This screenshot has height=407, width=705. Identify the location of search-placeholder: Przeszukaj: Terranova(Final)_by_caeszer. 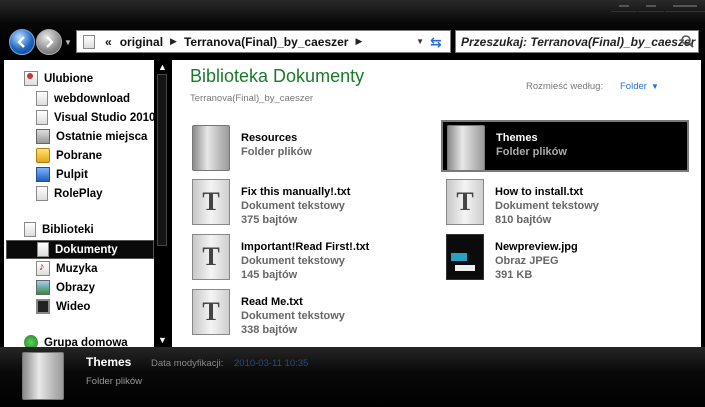
(578, 41).